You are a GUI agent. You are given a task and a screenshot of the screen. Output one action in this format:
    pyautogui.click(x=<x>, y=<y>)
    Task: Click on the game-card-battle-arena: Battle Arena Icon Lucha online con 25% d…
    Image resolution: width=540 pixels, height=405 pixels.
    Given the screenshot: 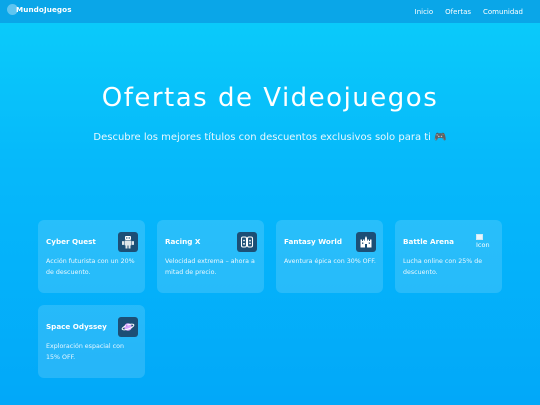 What is the action you would take?
    pyautogui.click(x=448, y=256)
    